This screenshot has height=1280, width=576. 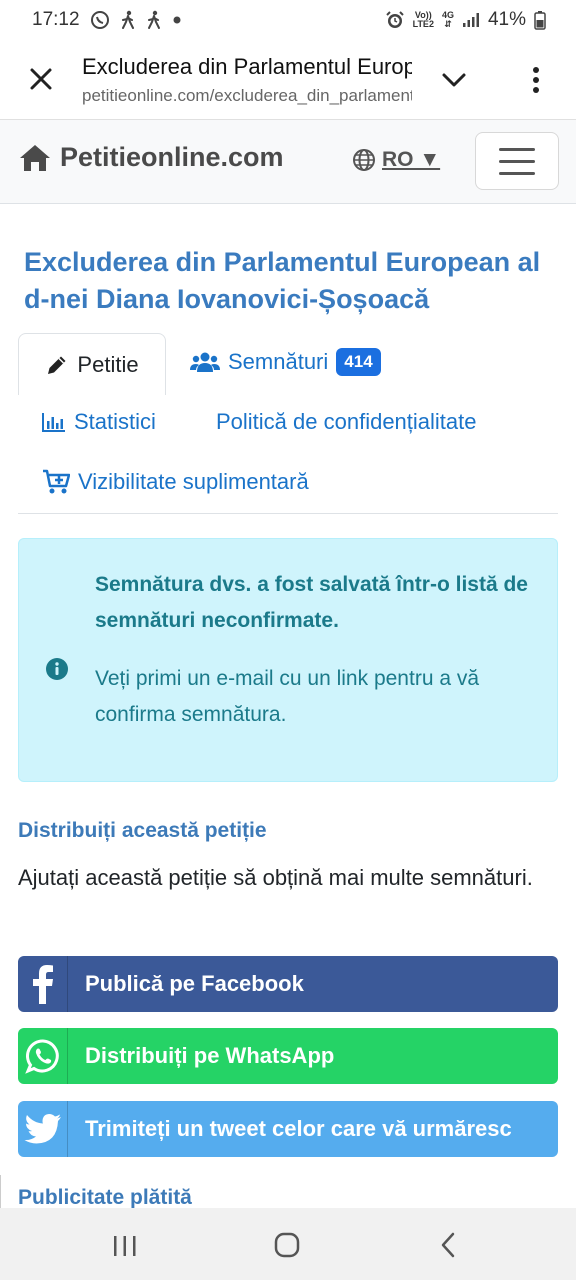 I want to click on share-section-title: Distribuiți această petiție, so click(x=142, y=830).